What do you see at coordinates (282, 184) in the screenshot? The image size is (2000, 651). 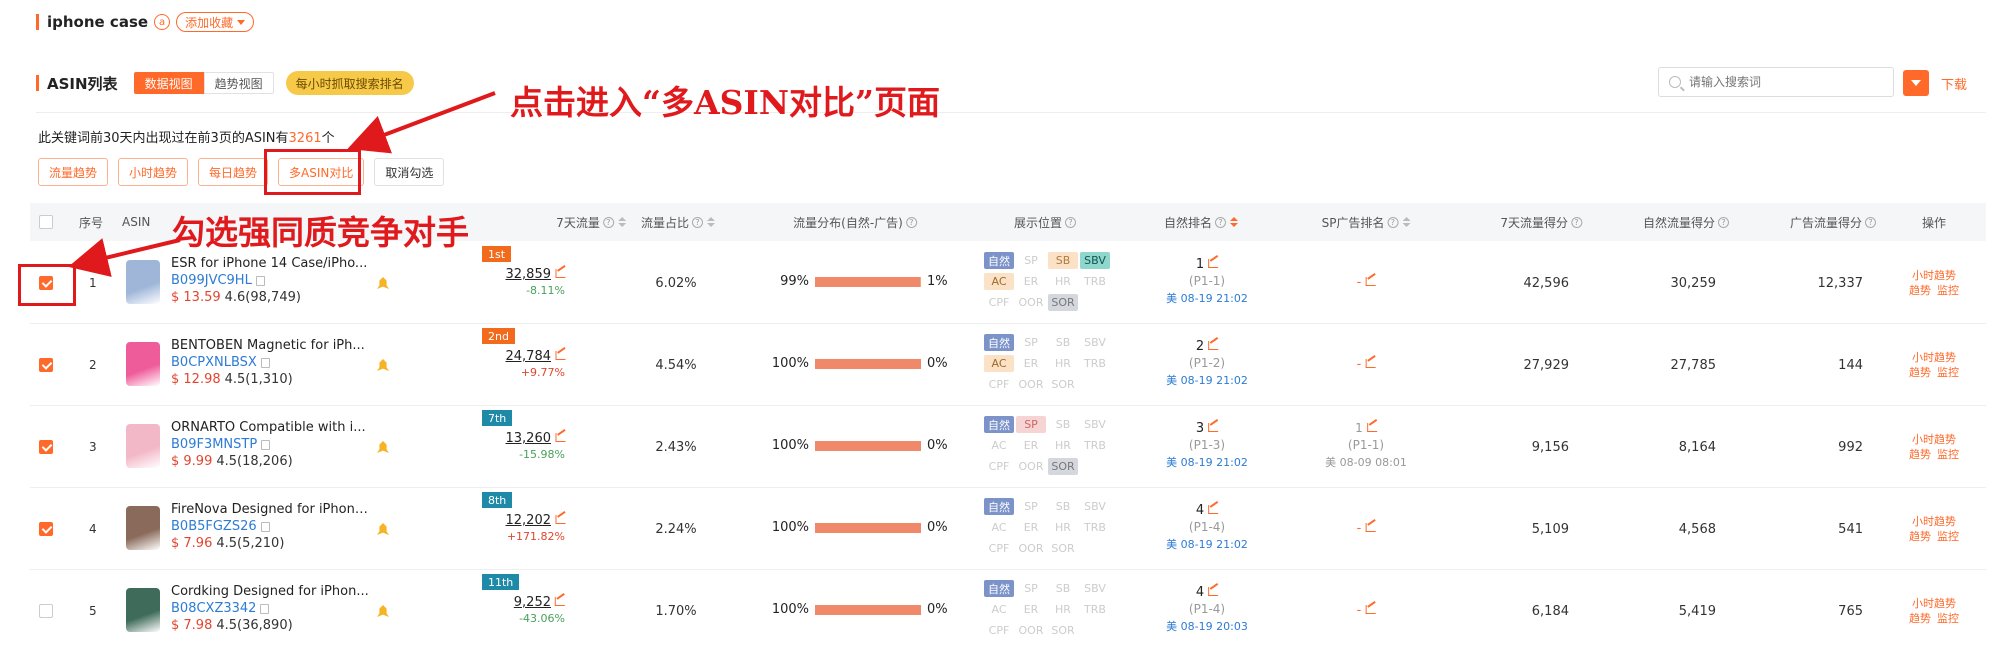 I see `annotation-arrows` at bounding box center [282, 184].